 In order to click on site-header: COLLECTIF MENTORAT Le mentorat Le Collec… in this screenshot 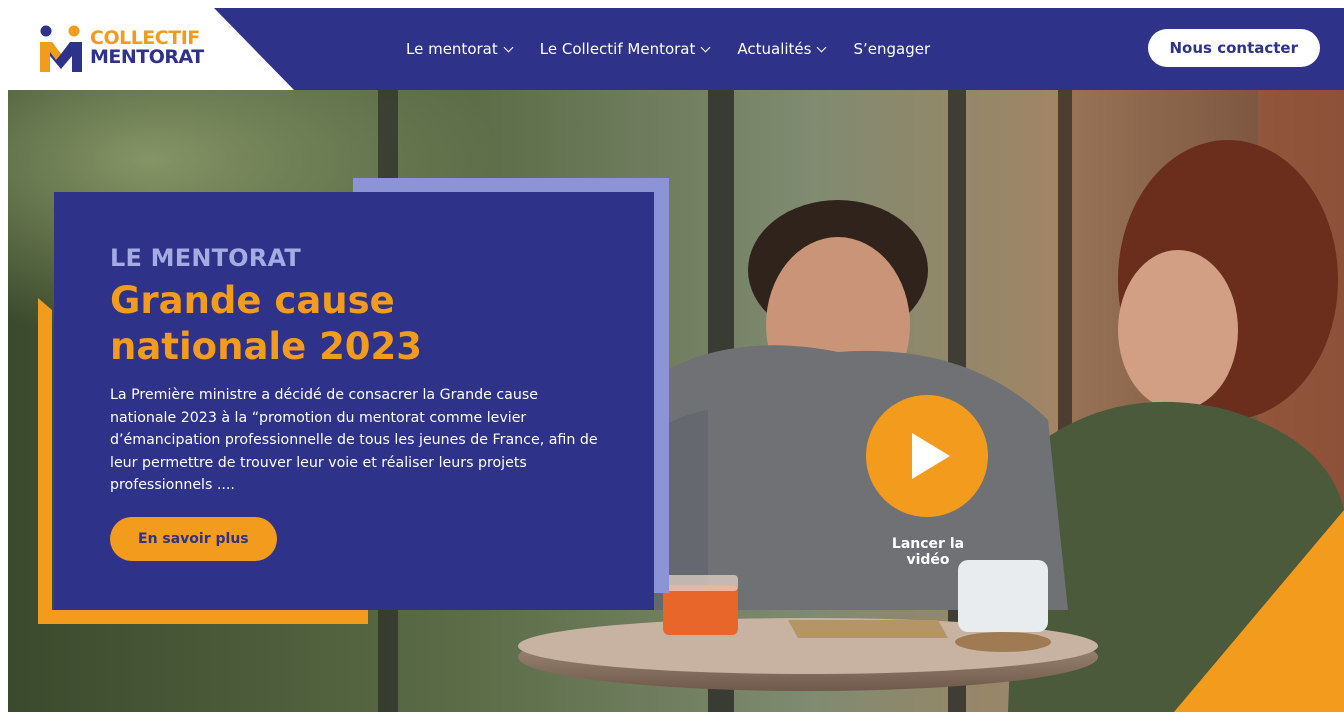, I will do `click(676, 49)`.